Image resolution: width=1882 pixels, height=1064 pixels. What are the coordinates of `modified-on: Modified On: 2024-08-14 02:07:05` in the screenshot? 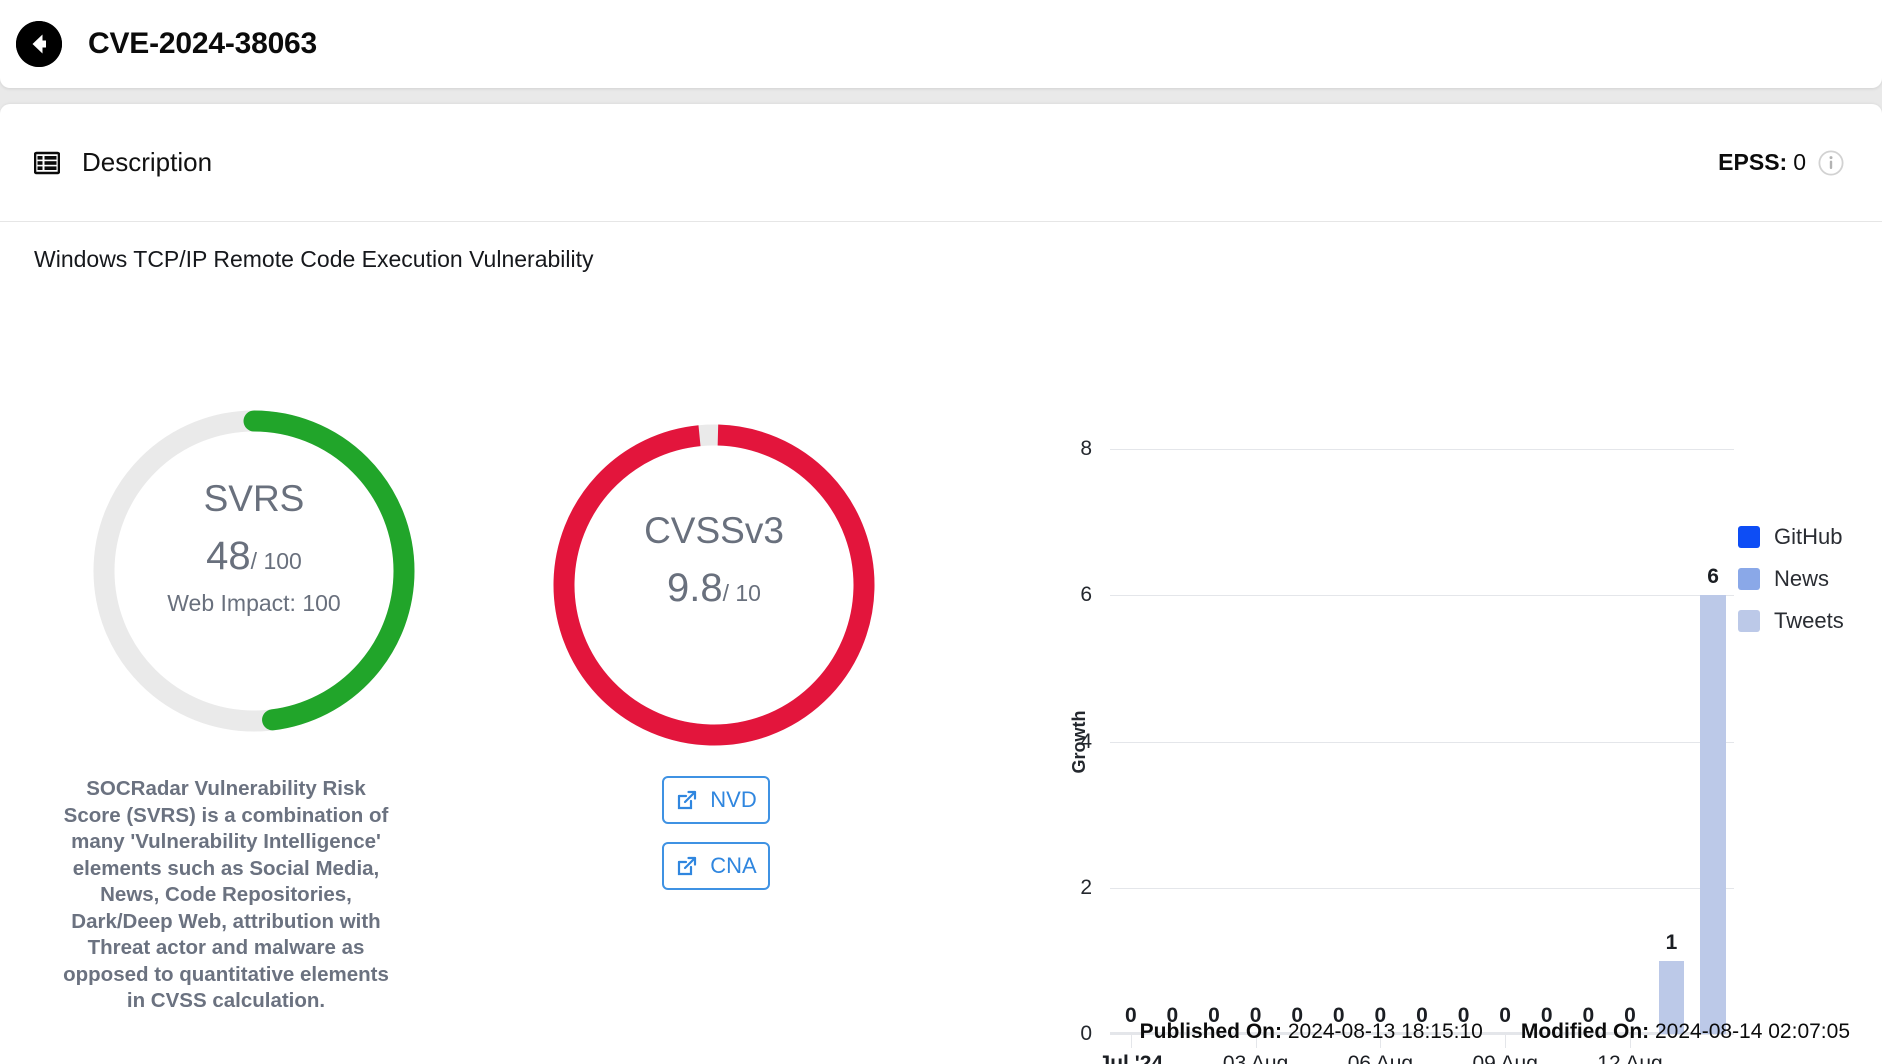 It's located at (1685, 1032).